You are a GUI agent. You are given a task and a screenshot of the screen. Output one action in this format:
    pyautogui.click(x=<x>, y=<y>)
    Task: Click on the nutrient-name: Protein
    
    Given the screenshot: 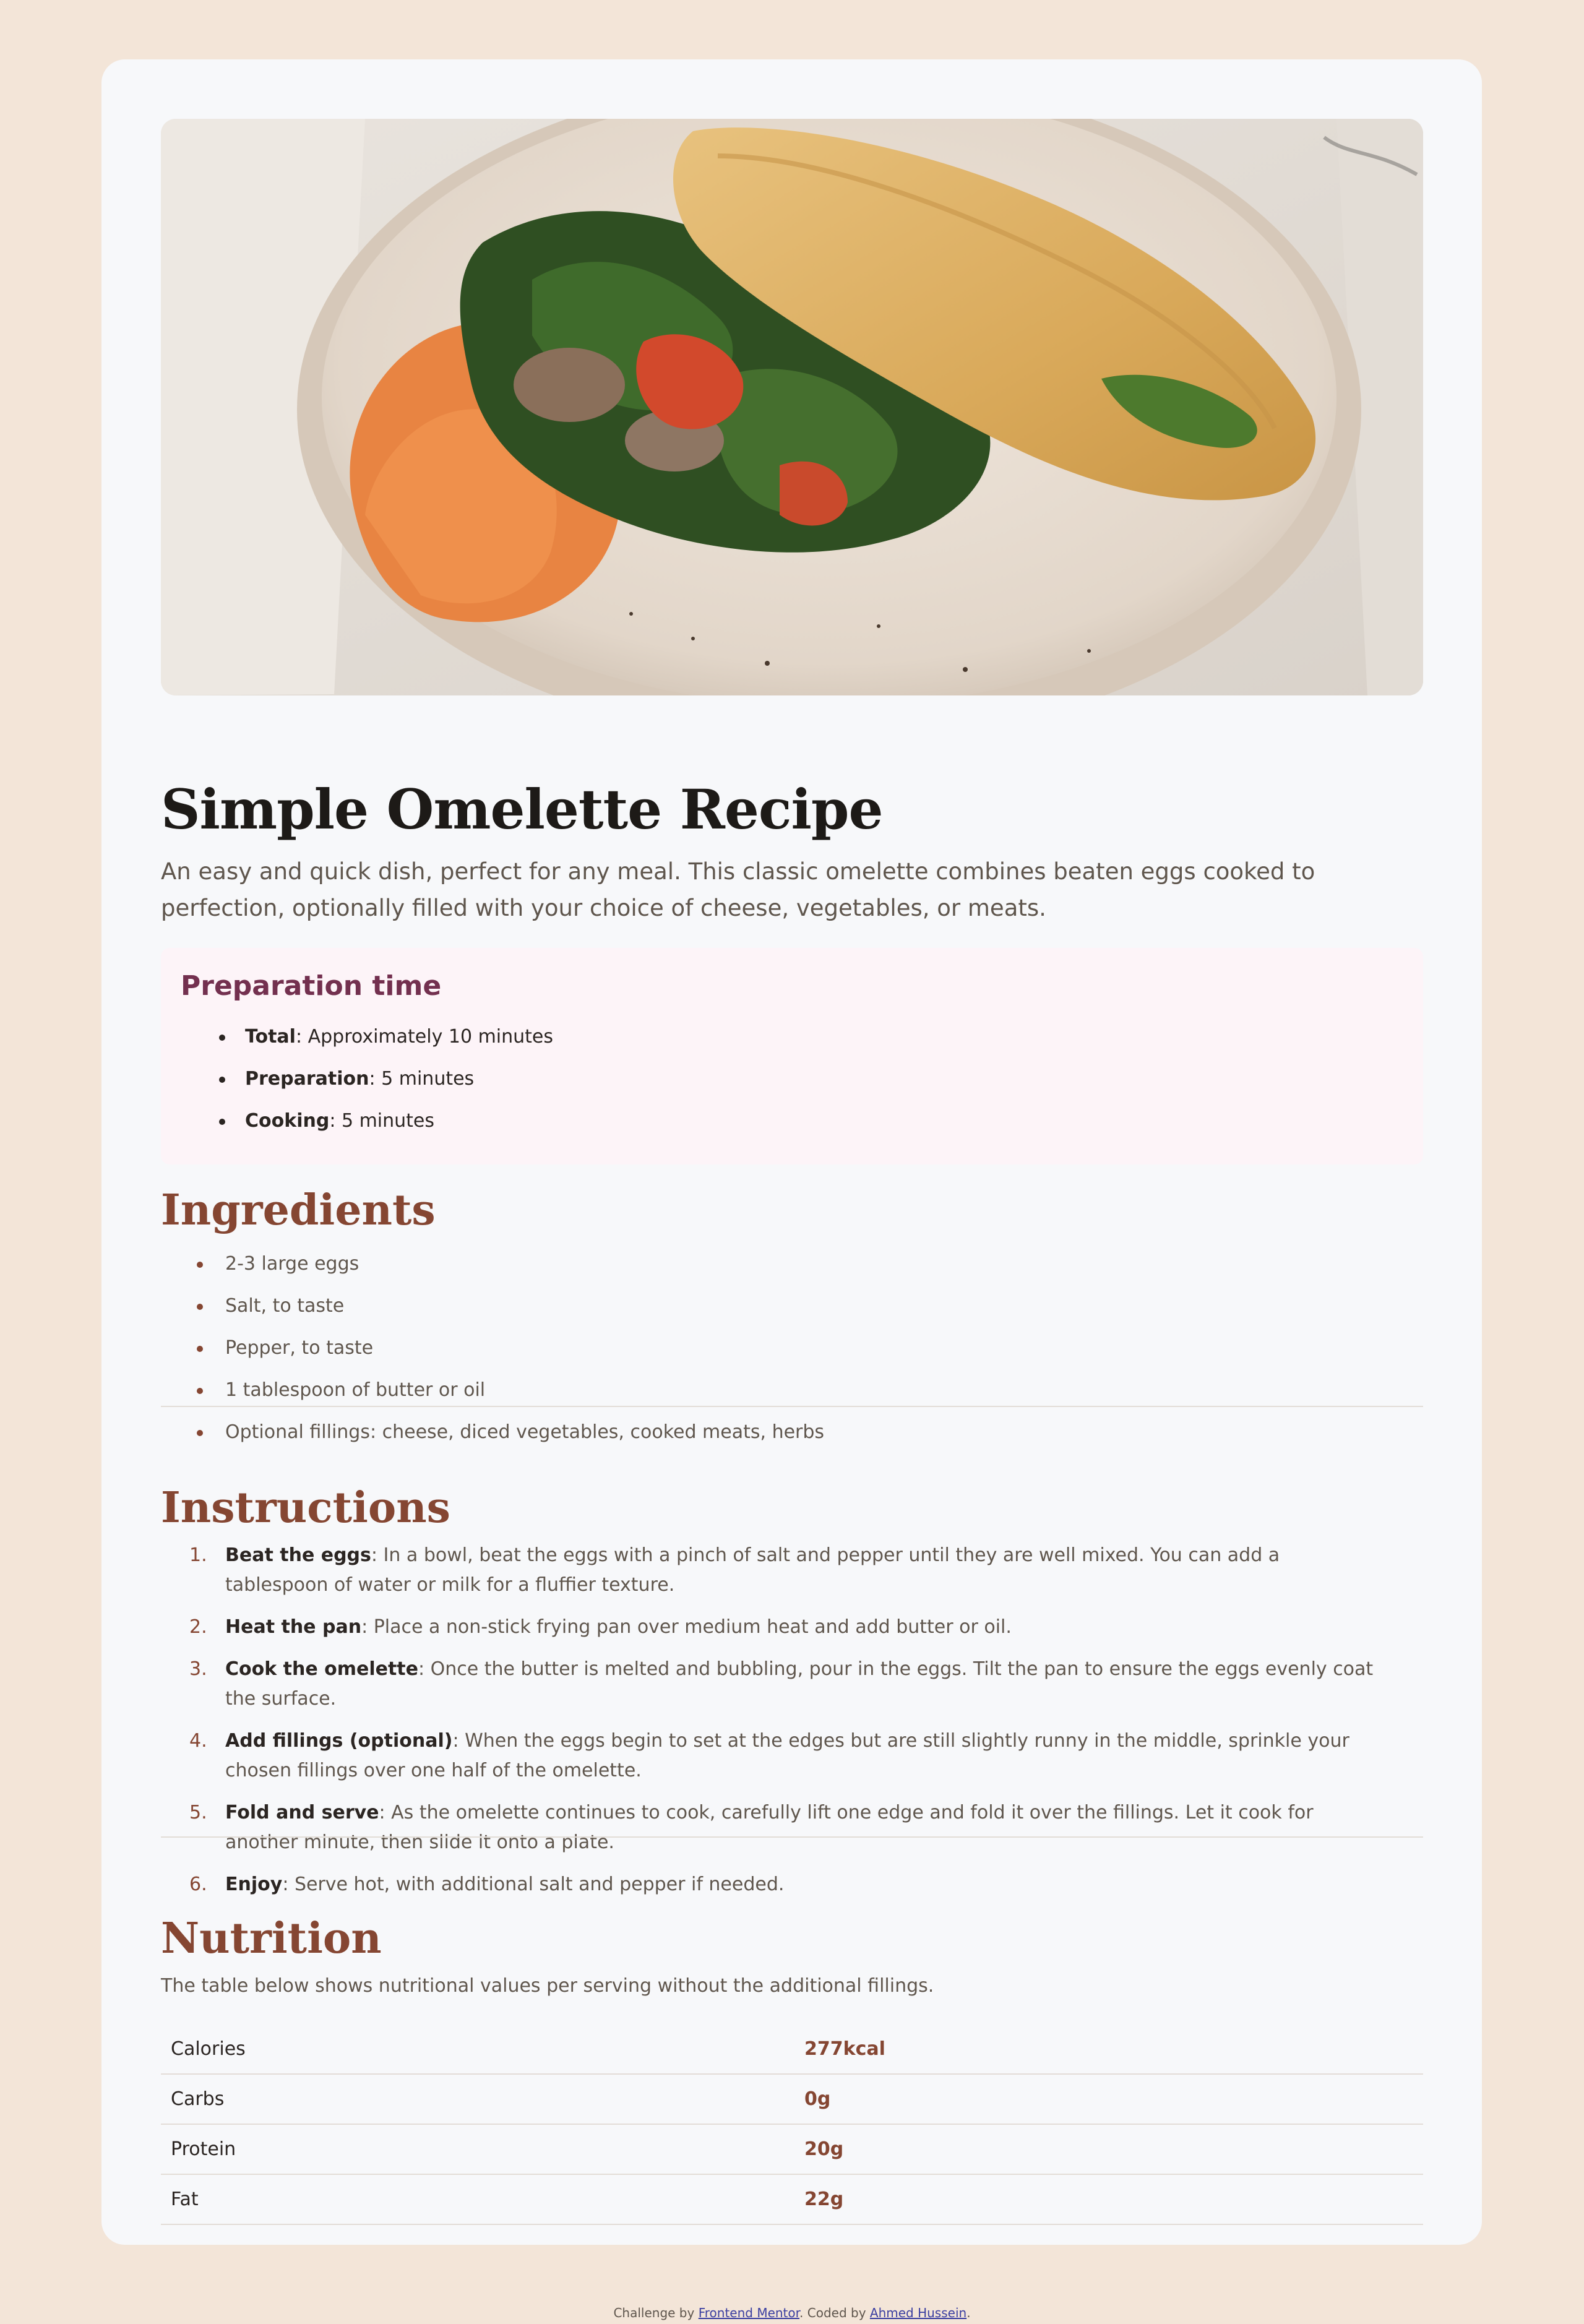 What is the action you would take?
    pyautogui.click(x=482, y=2149)
    